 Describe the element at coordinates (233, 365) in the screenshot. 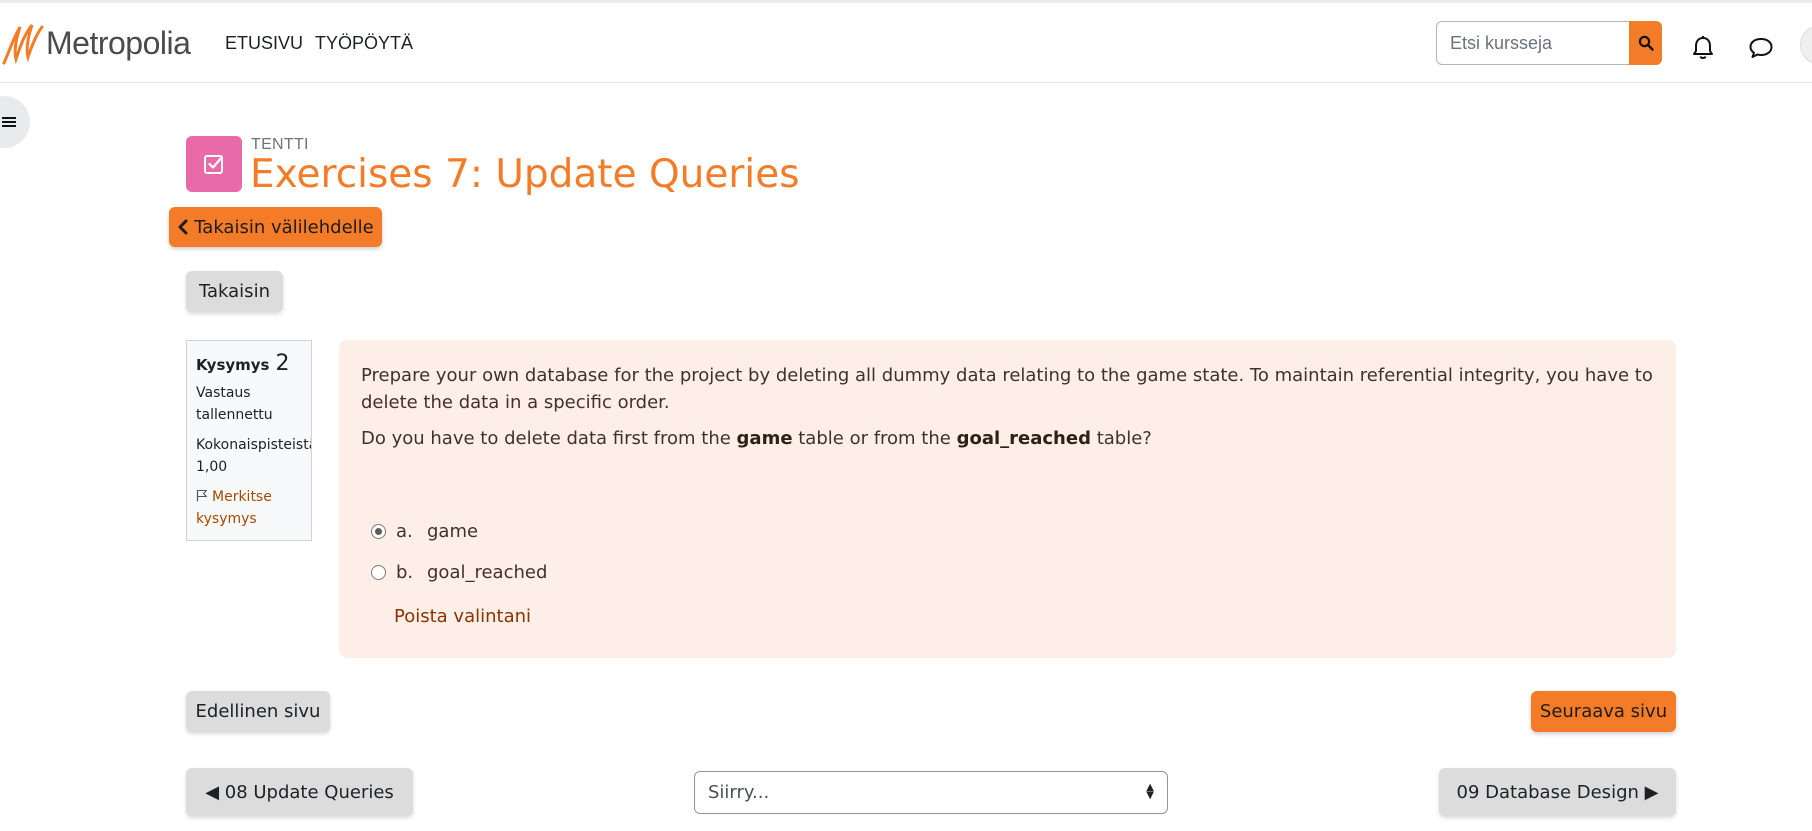

I see `question-label: Kysymys` at that location.